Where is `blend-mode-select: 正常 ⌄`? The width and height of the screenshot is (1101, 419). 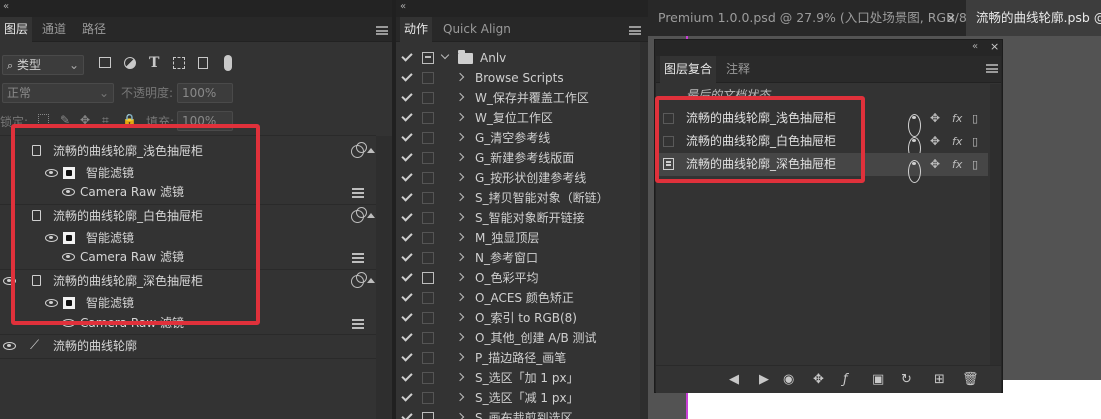 blend-mode-select: 正常 ⌄ is located at coordinates (58, 93).